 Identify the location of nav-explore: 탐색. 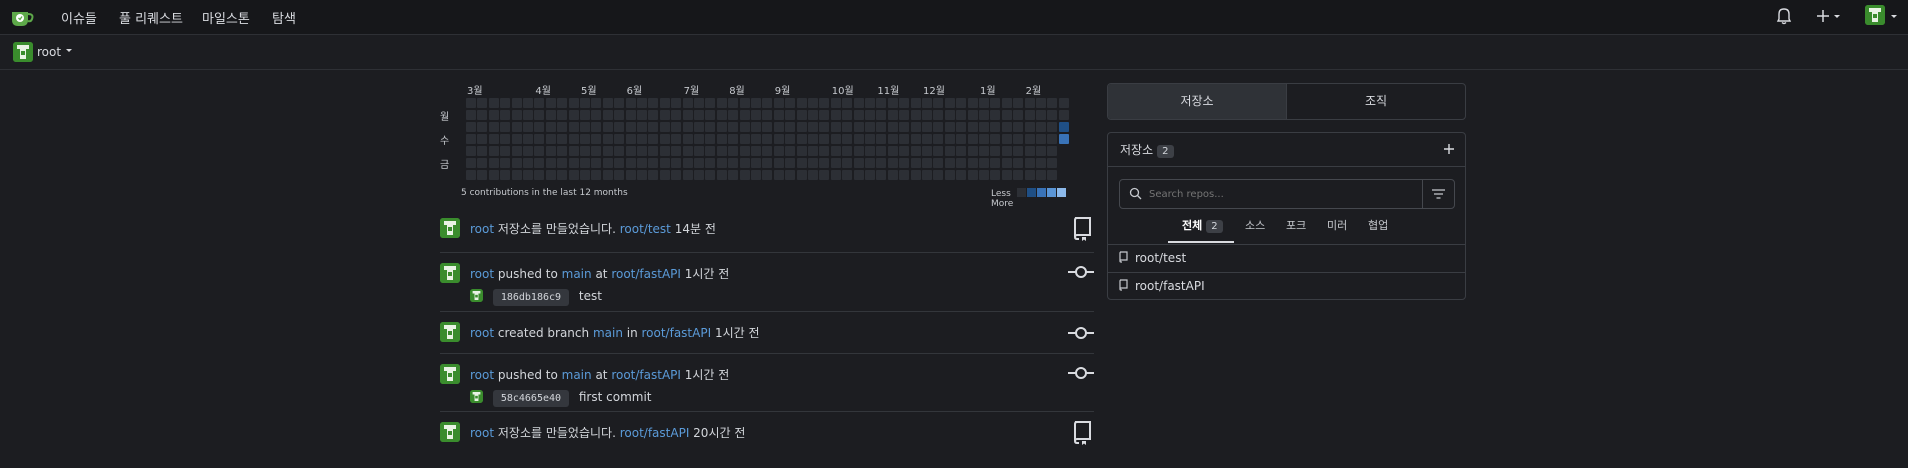
(284, 17).